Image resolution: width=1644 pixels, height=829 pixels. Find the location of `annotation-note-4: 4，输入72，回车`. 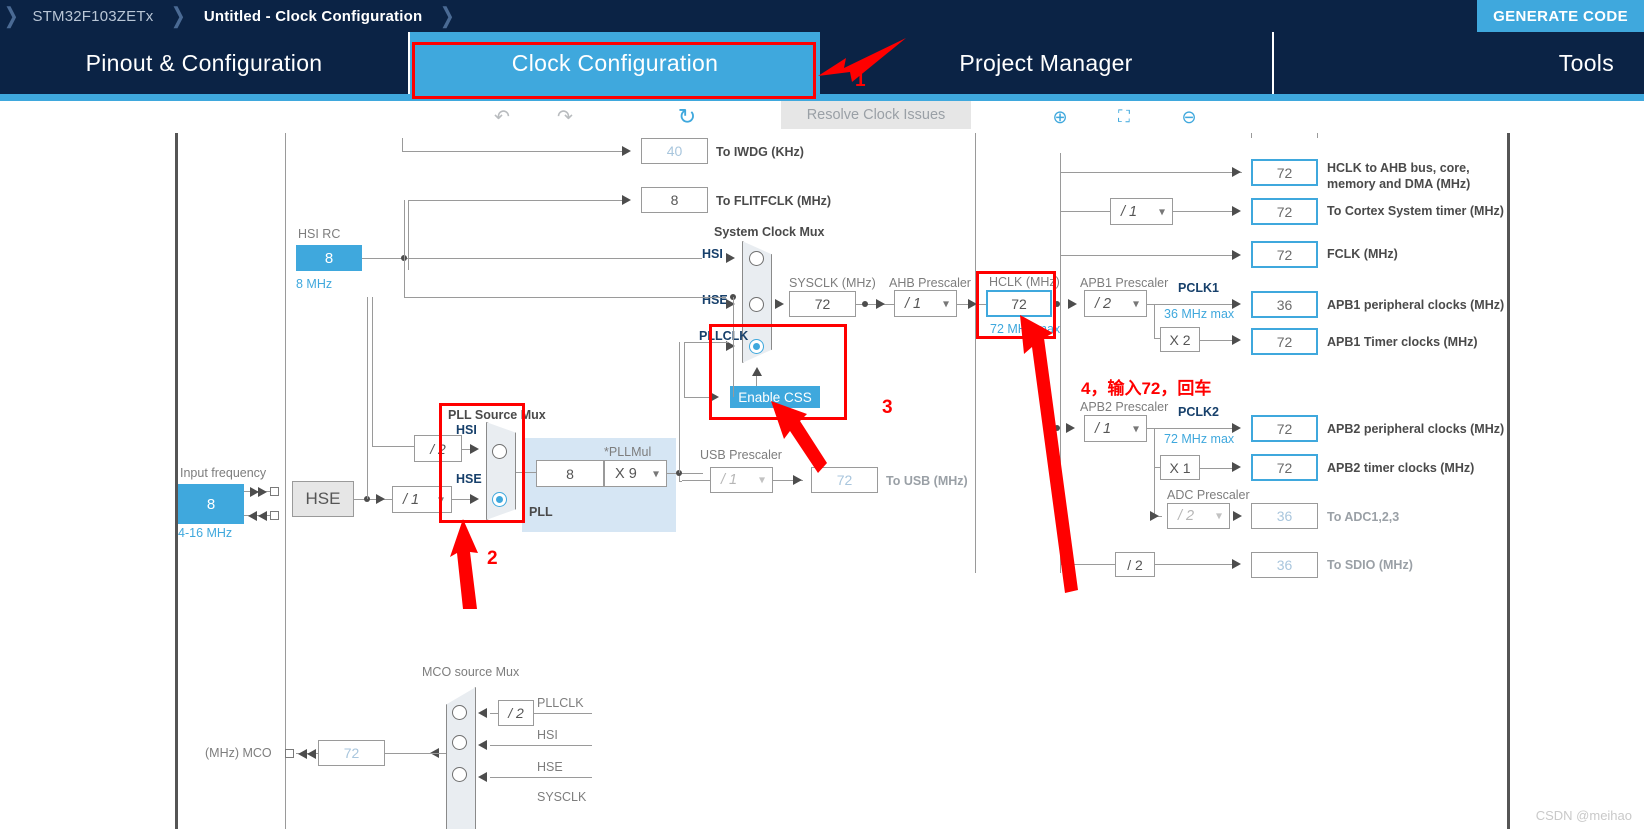

annotation-note-4: 4，输入72，回车 is located at coordinates (1146, 388).